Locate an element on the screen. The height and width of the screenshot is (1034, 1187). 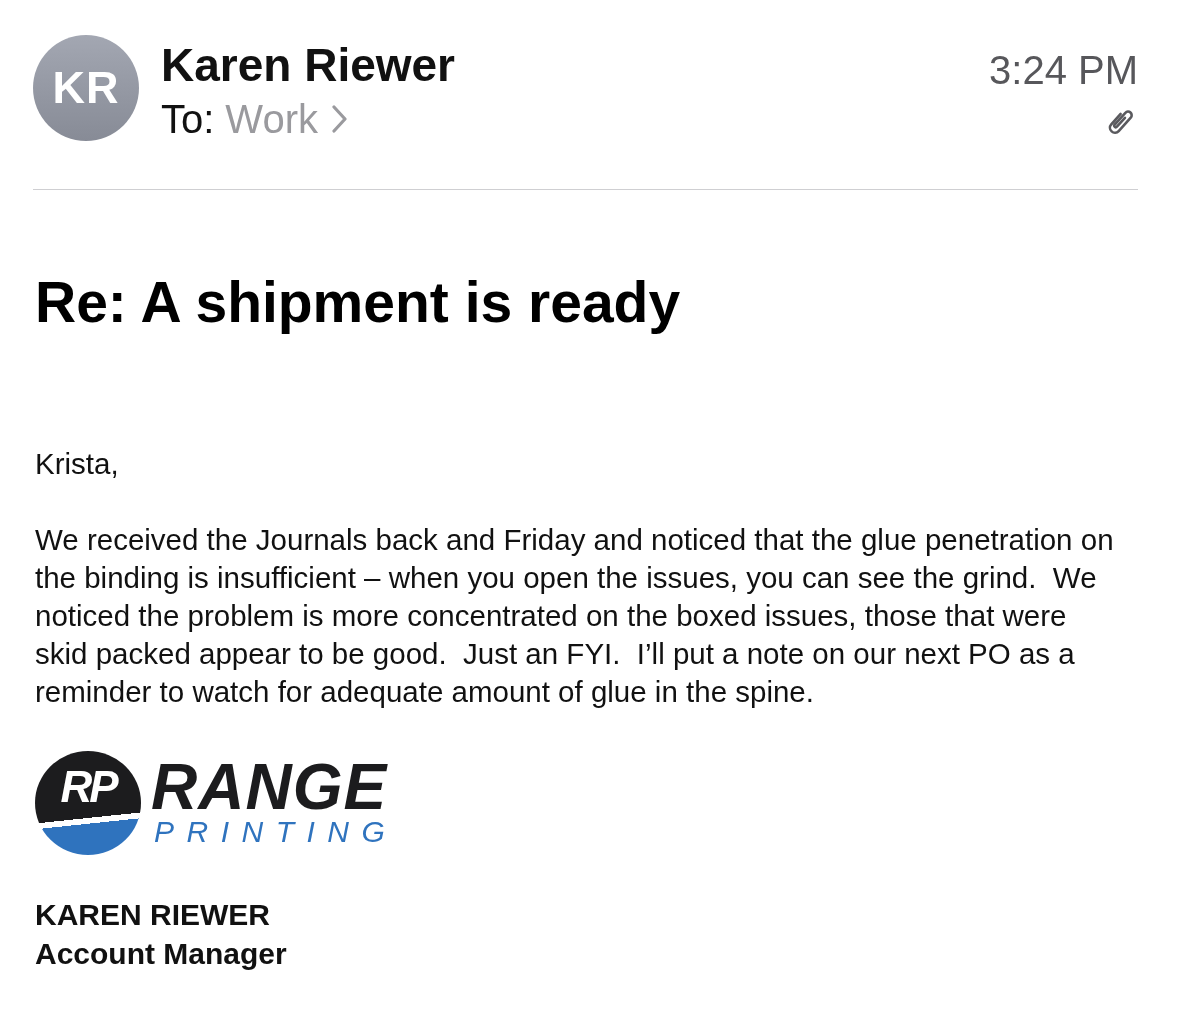
greeting-text: Krista, is located at coordinates (77, 464).